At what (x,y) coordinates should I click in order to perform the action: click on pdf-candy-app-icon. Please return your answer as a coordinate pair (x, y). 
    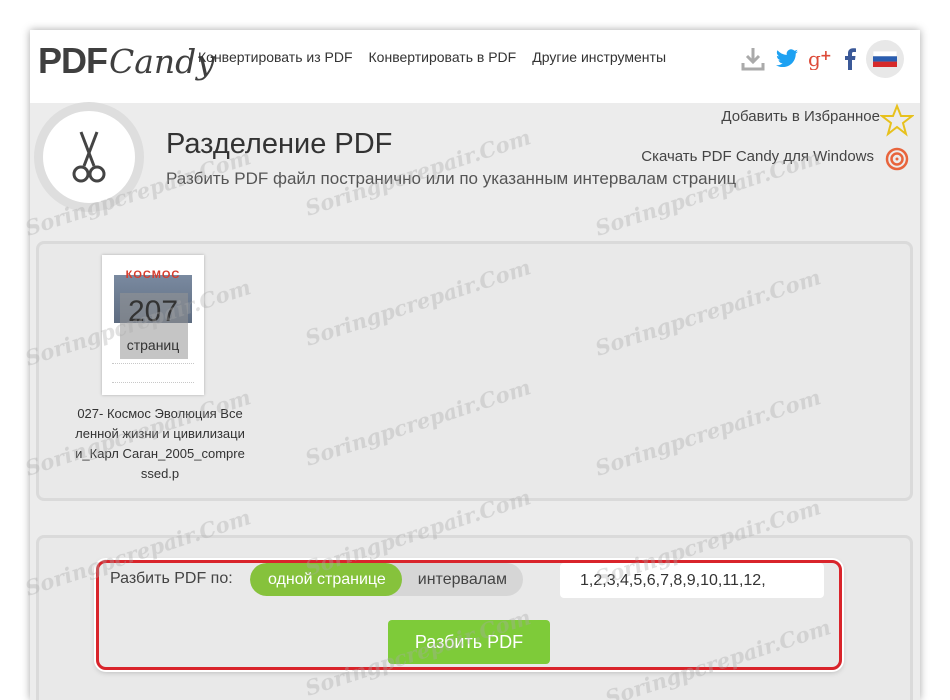
    Looking at the image, I should click on (897, 161).